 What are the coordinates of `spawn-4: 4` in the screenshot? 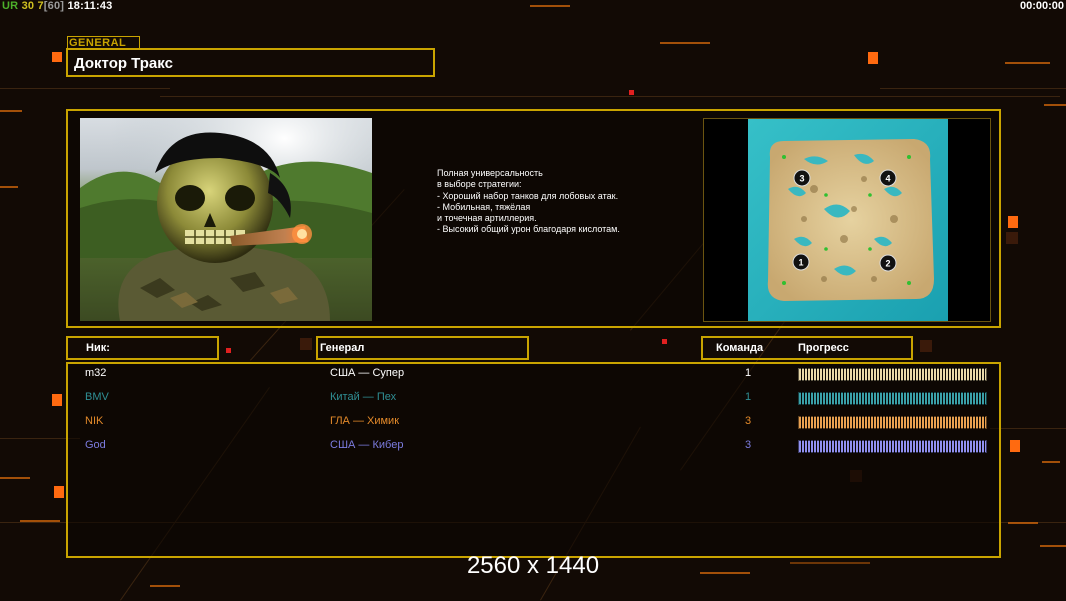 It's located at (887, 179).